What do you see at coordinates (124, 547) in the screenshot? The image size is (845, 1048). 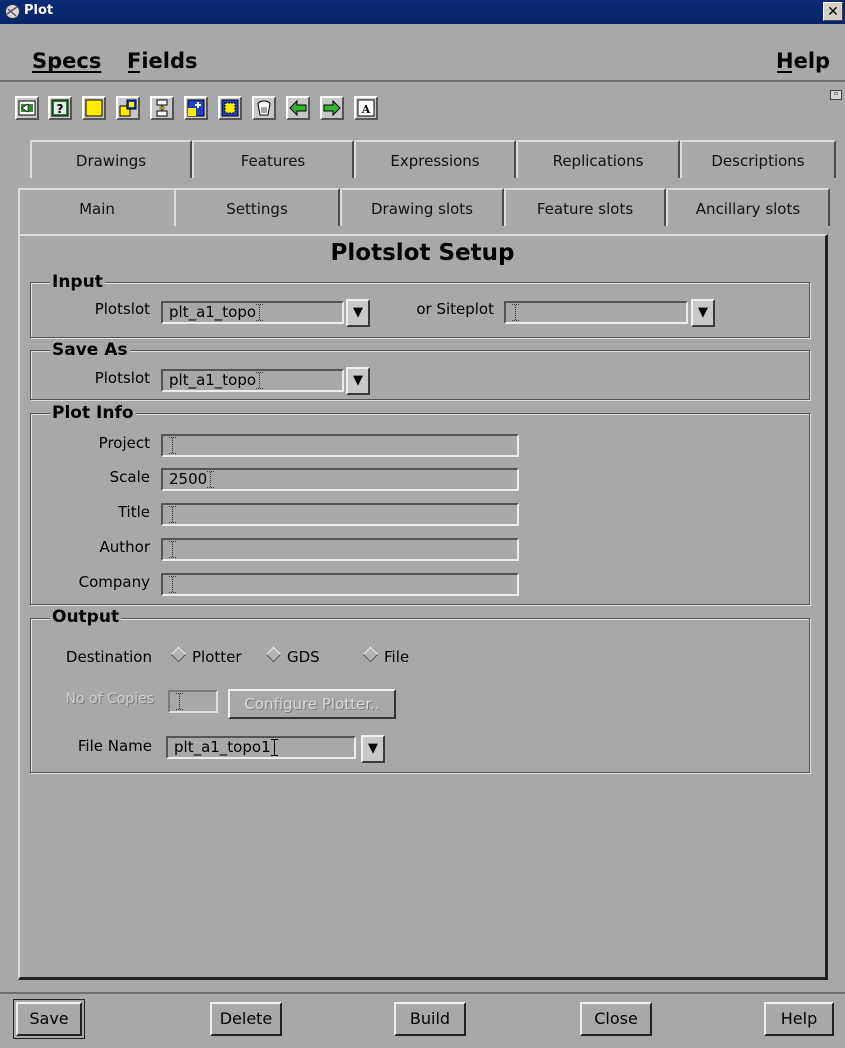 I see `author-label: Author` at bounding box center [124, 547].